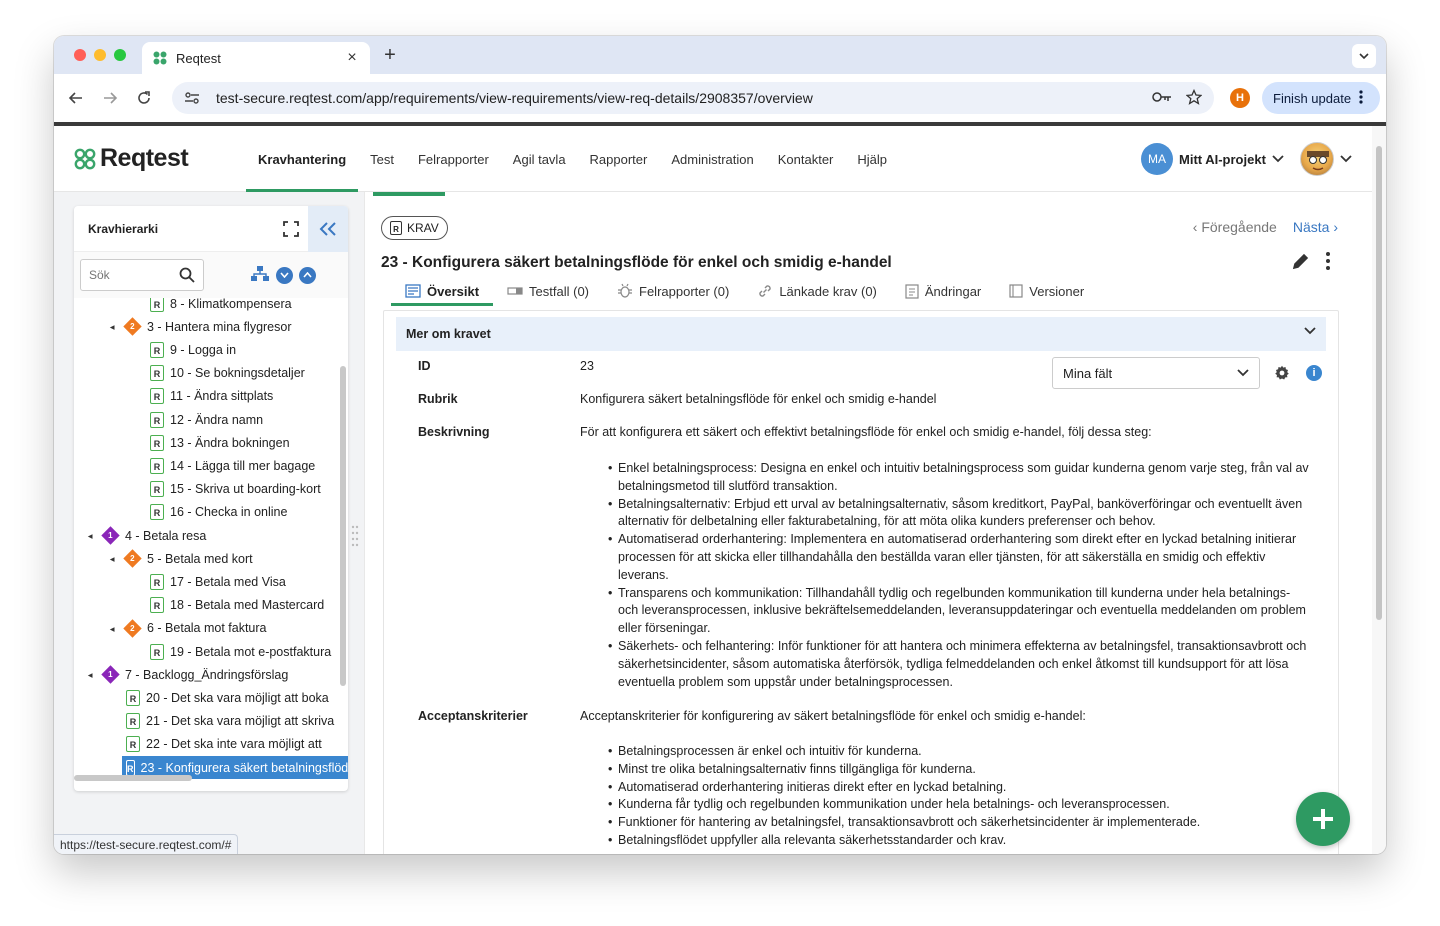  What do you see at coordinates (1212, 159) in the screenshot?
I see `project-selector: MA Mitt AI-projekt` at bounding box center [1212, 159].